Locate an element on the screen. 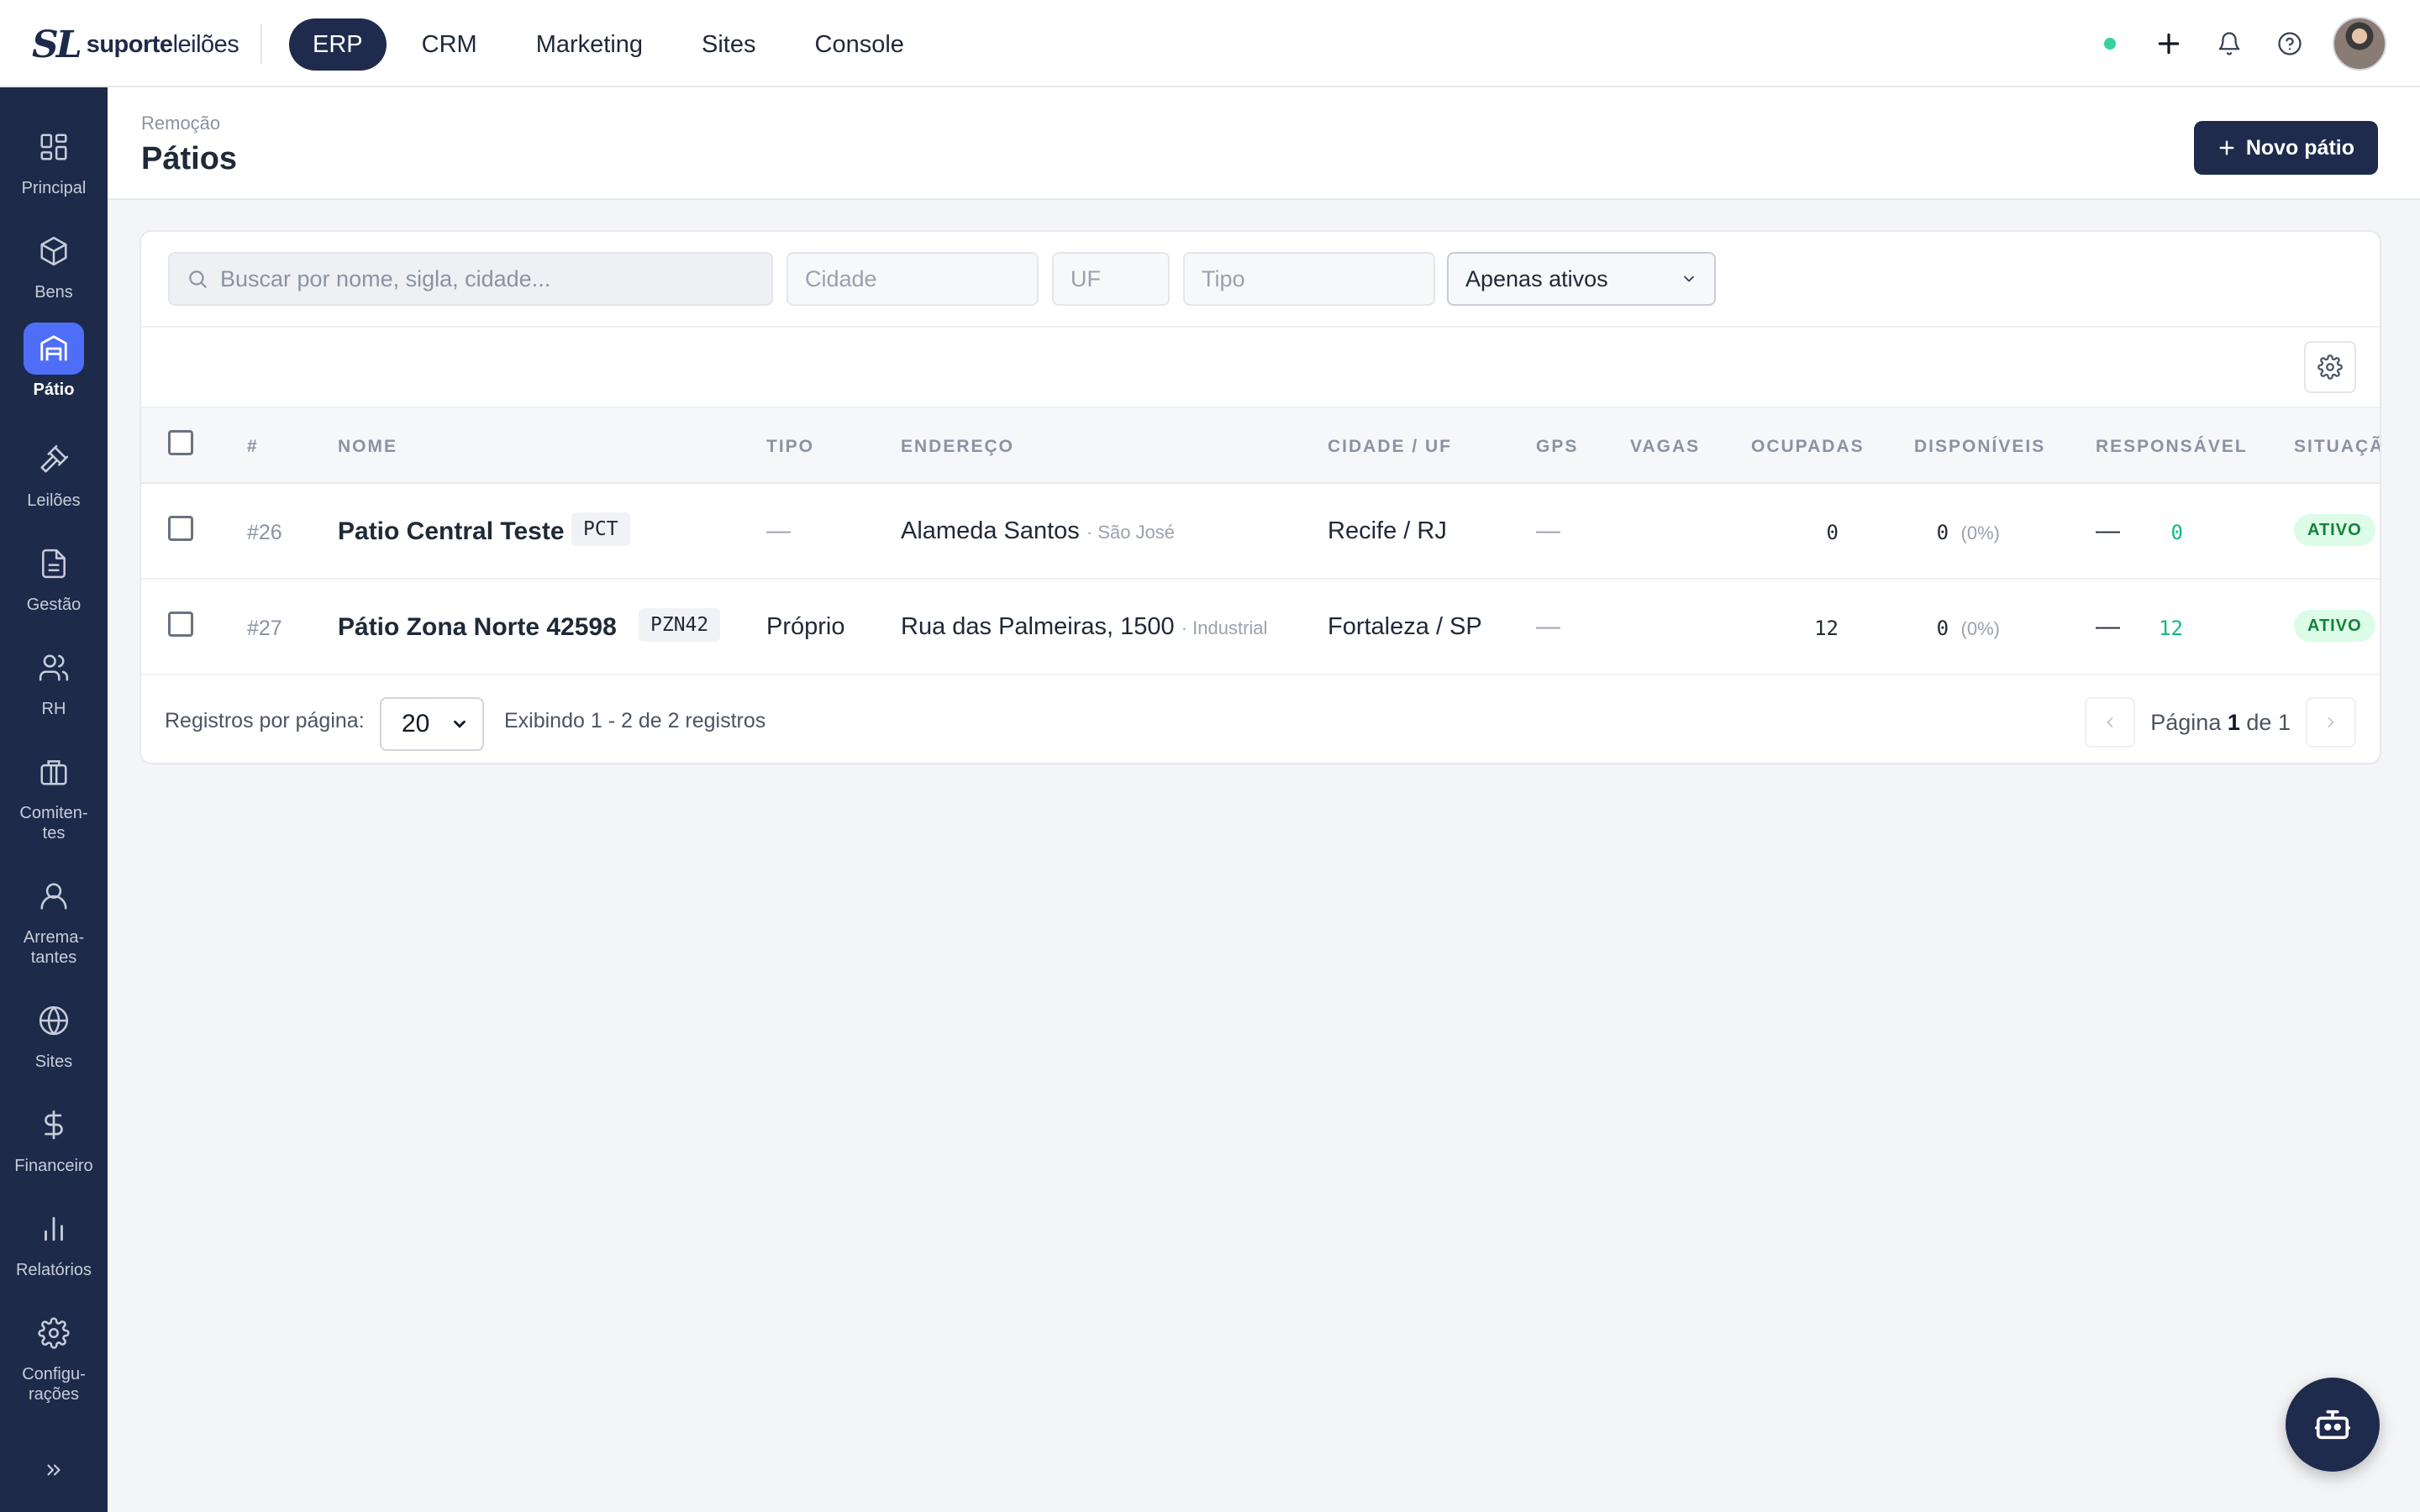 The width and height of the screenshot is (2420, 1512). status-select: Apenas ativos is located at coordinates (1582, 279).